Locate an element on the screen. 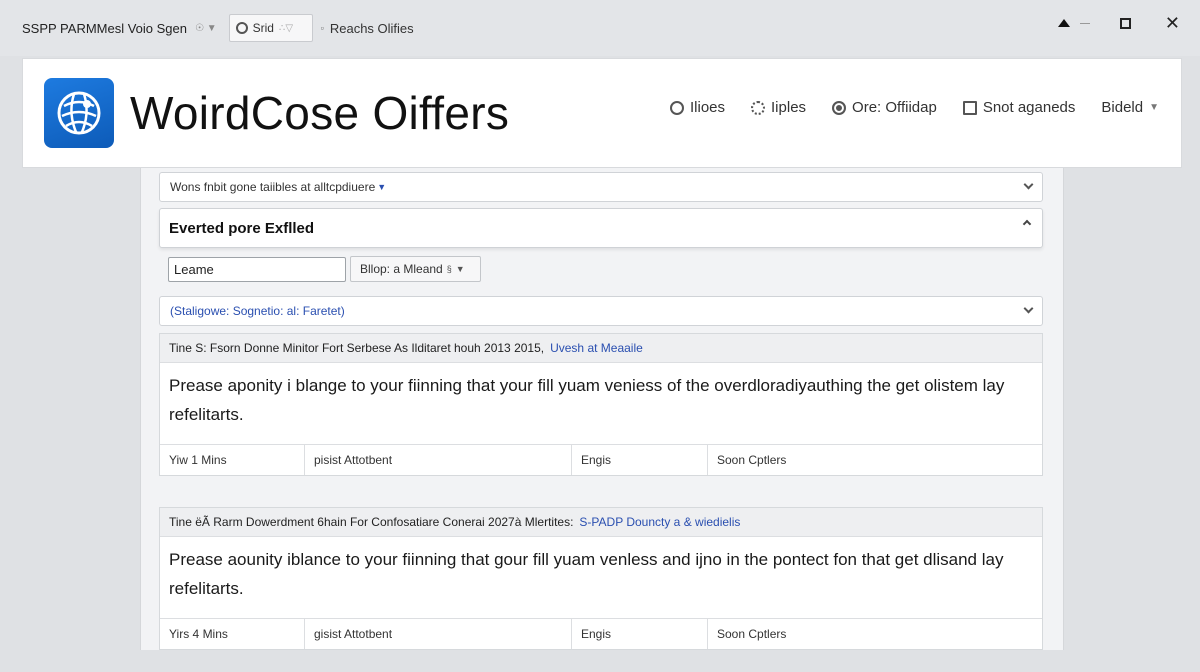  section-header: Everted pore Exflled is located at coordinates (601, 228).